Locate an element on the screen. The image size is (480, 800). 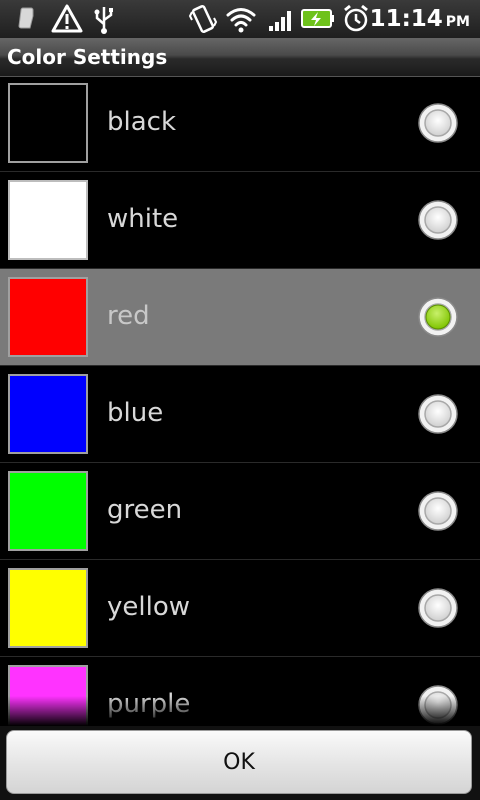
color-row-black: black is located at coordinates (240, 123).